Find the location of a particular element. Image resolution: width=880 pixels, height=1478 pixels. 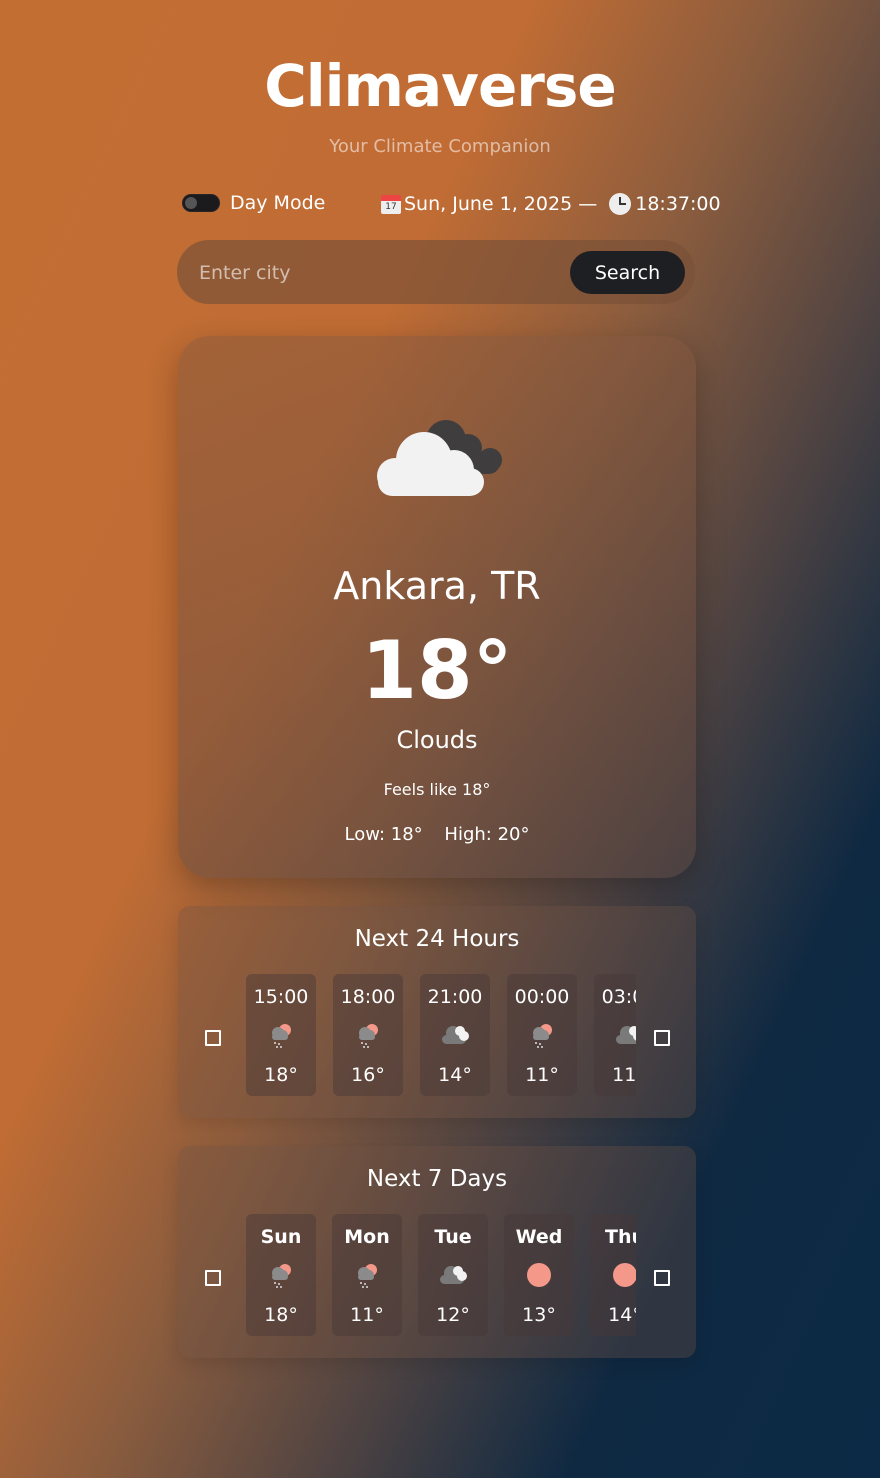

calendar-icon: 17 is located at coordinates (391, 204).